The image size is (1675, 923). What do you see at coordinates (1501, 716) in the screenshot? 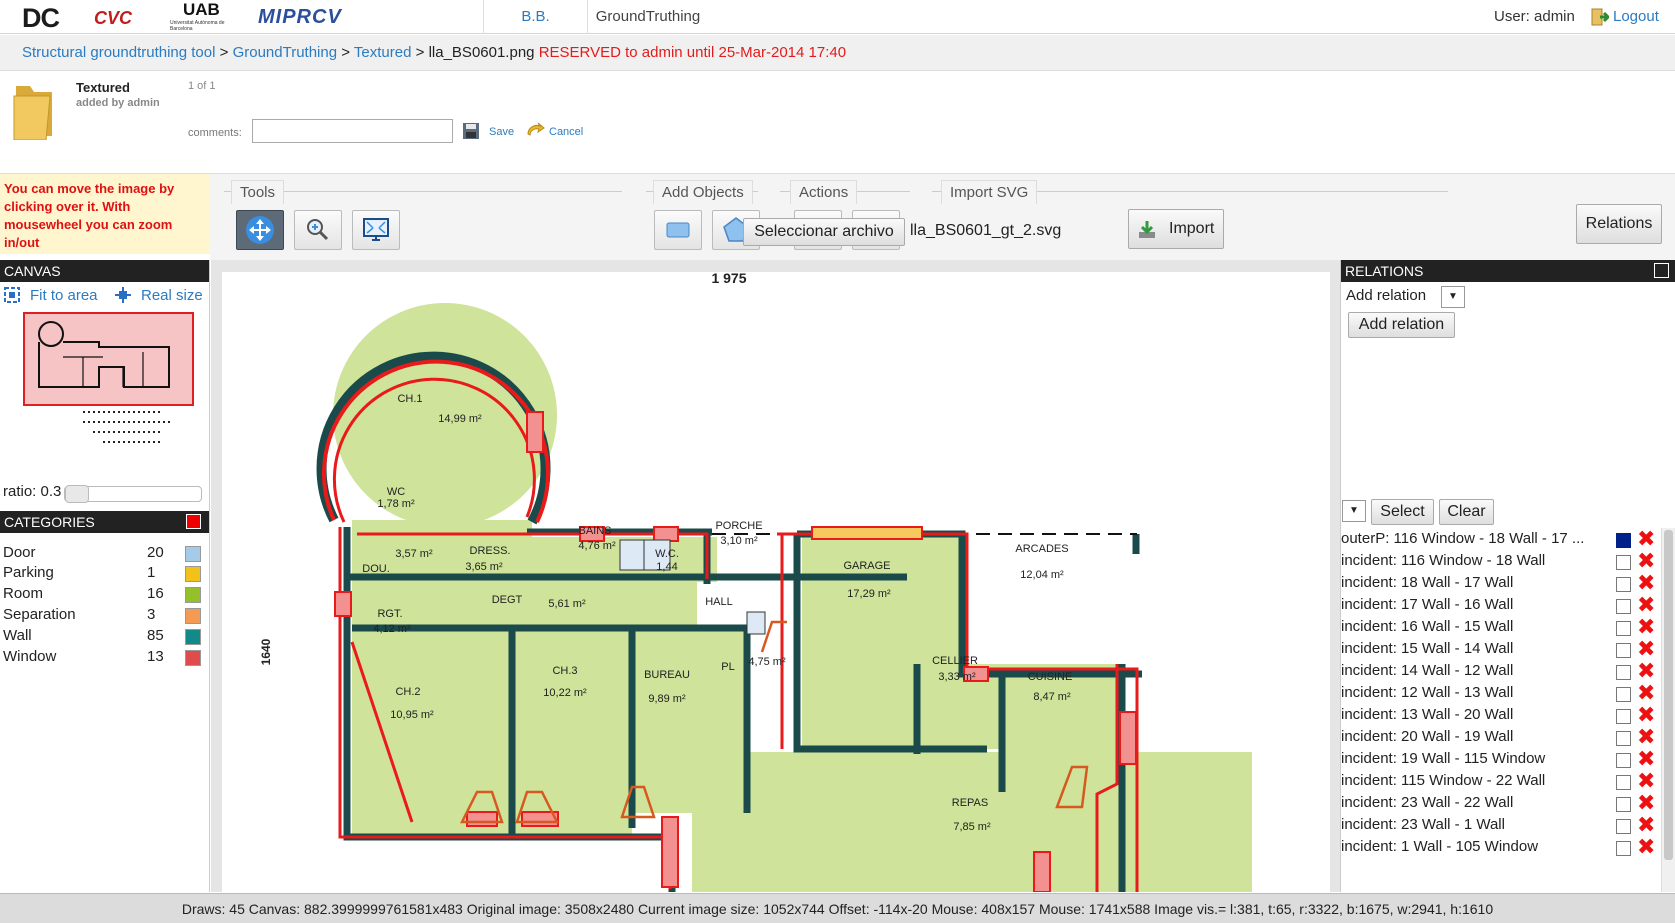
I see `relation-row: incident: 13 Wall - 20 Wall ✖` at bounding box center [1501, 716].